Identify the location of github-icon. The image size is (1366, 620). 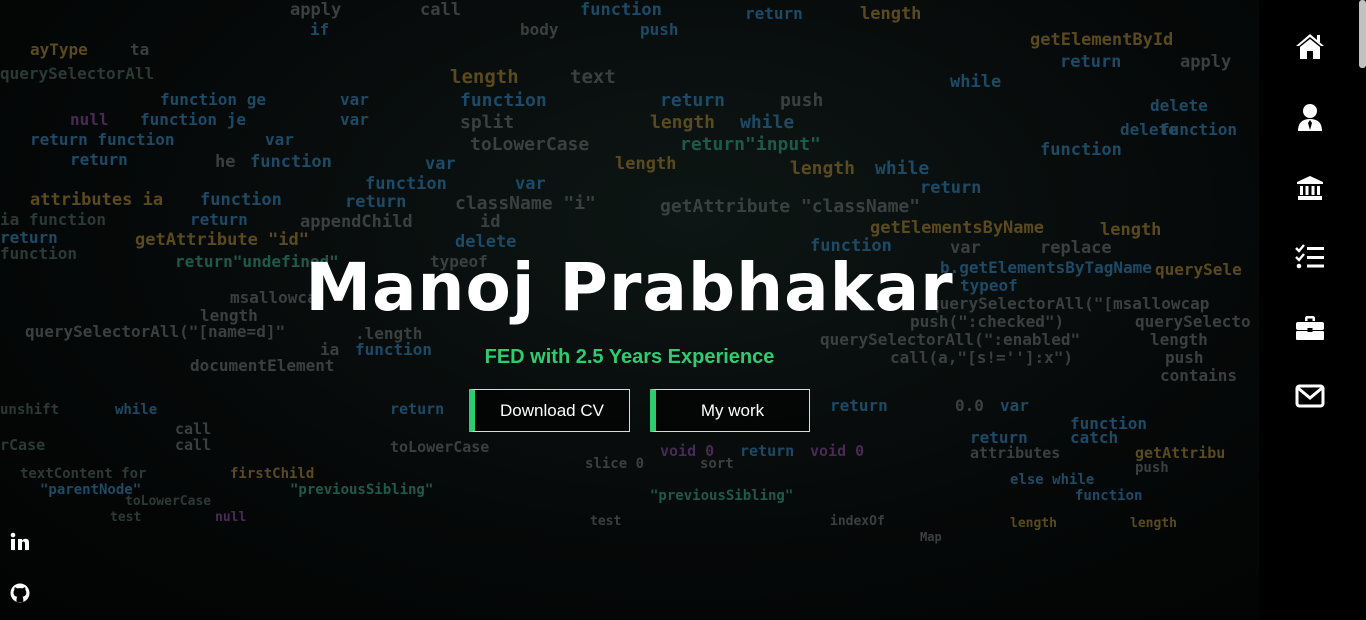
(20, 593).